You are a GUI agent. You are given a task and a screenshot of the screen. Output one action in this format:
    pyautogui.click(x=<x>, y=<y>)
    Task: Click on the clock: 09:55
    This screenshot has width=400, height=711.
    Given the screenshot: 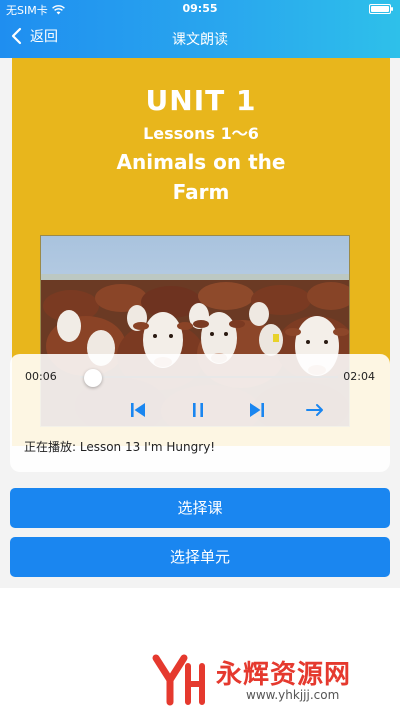 What is the action you would take?
    pyautogui.click(x=200, y=8)
    